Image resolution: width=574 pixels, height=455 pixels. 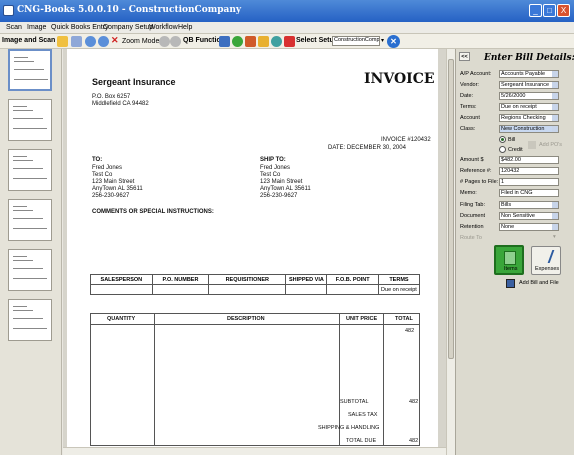 What do you see at coordinates (121, 319) in the screenshot?
I see `items-header: QUANTITY` at bounding box center [121, 319].